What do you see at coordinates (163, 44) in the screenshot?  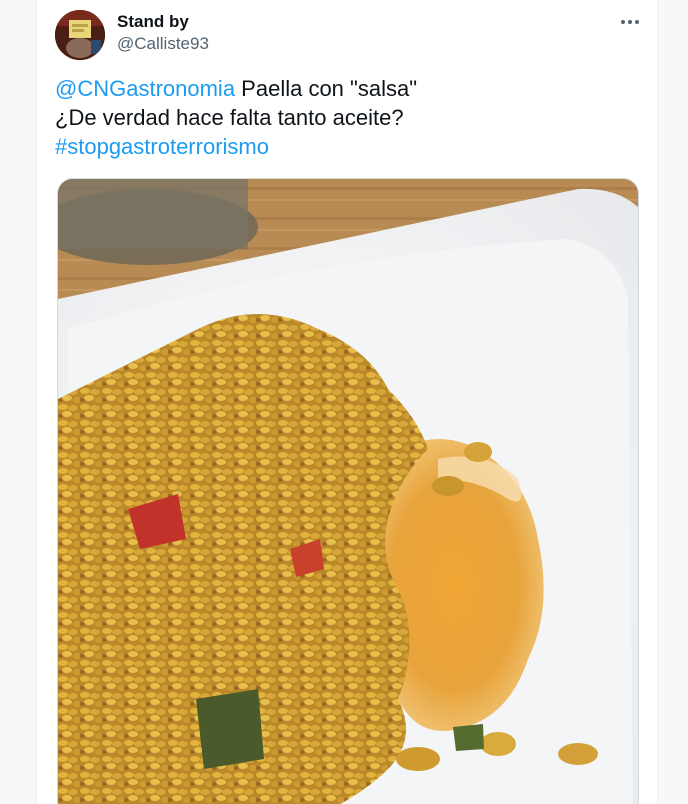 I see `author-handle: @Calliste93` at bounding box center [163, 44].